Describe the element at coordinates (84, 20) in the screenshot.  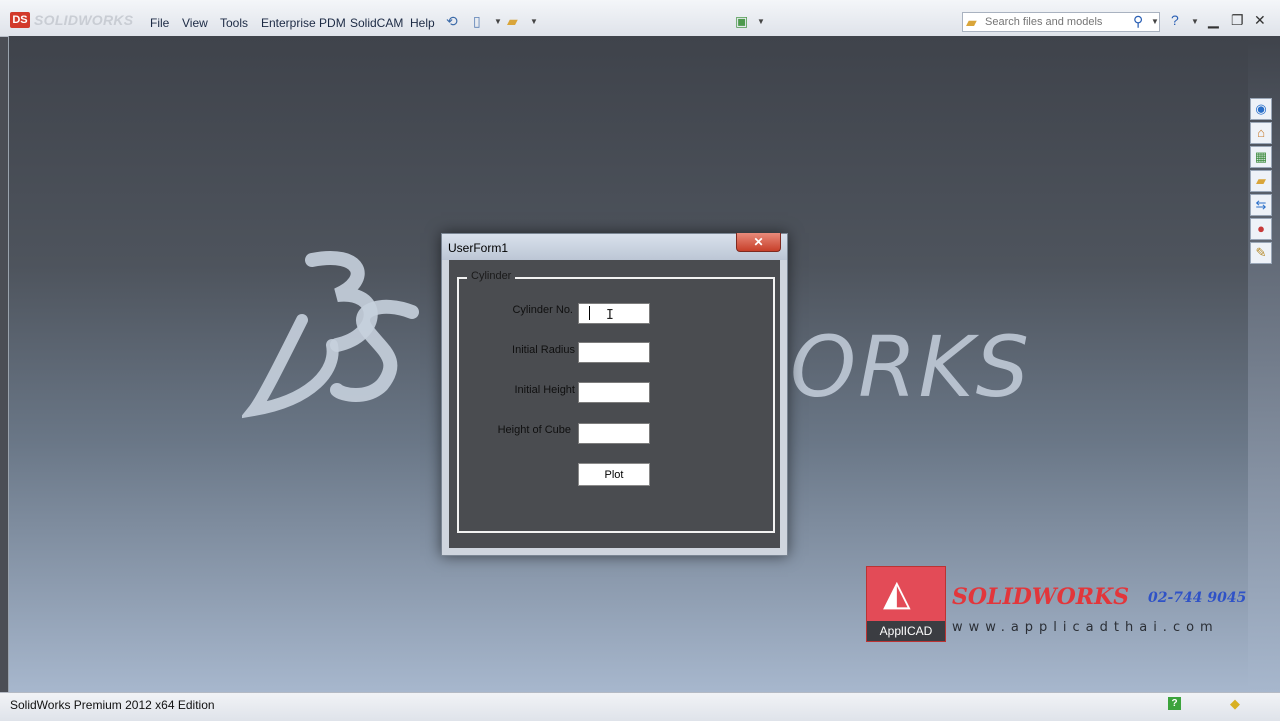
I see `app-logo-text: SOLIDWORKS` at that location.